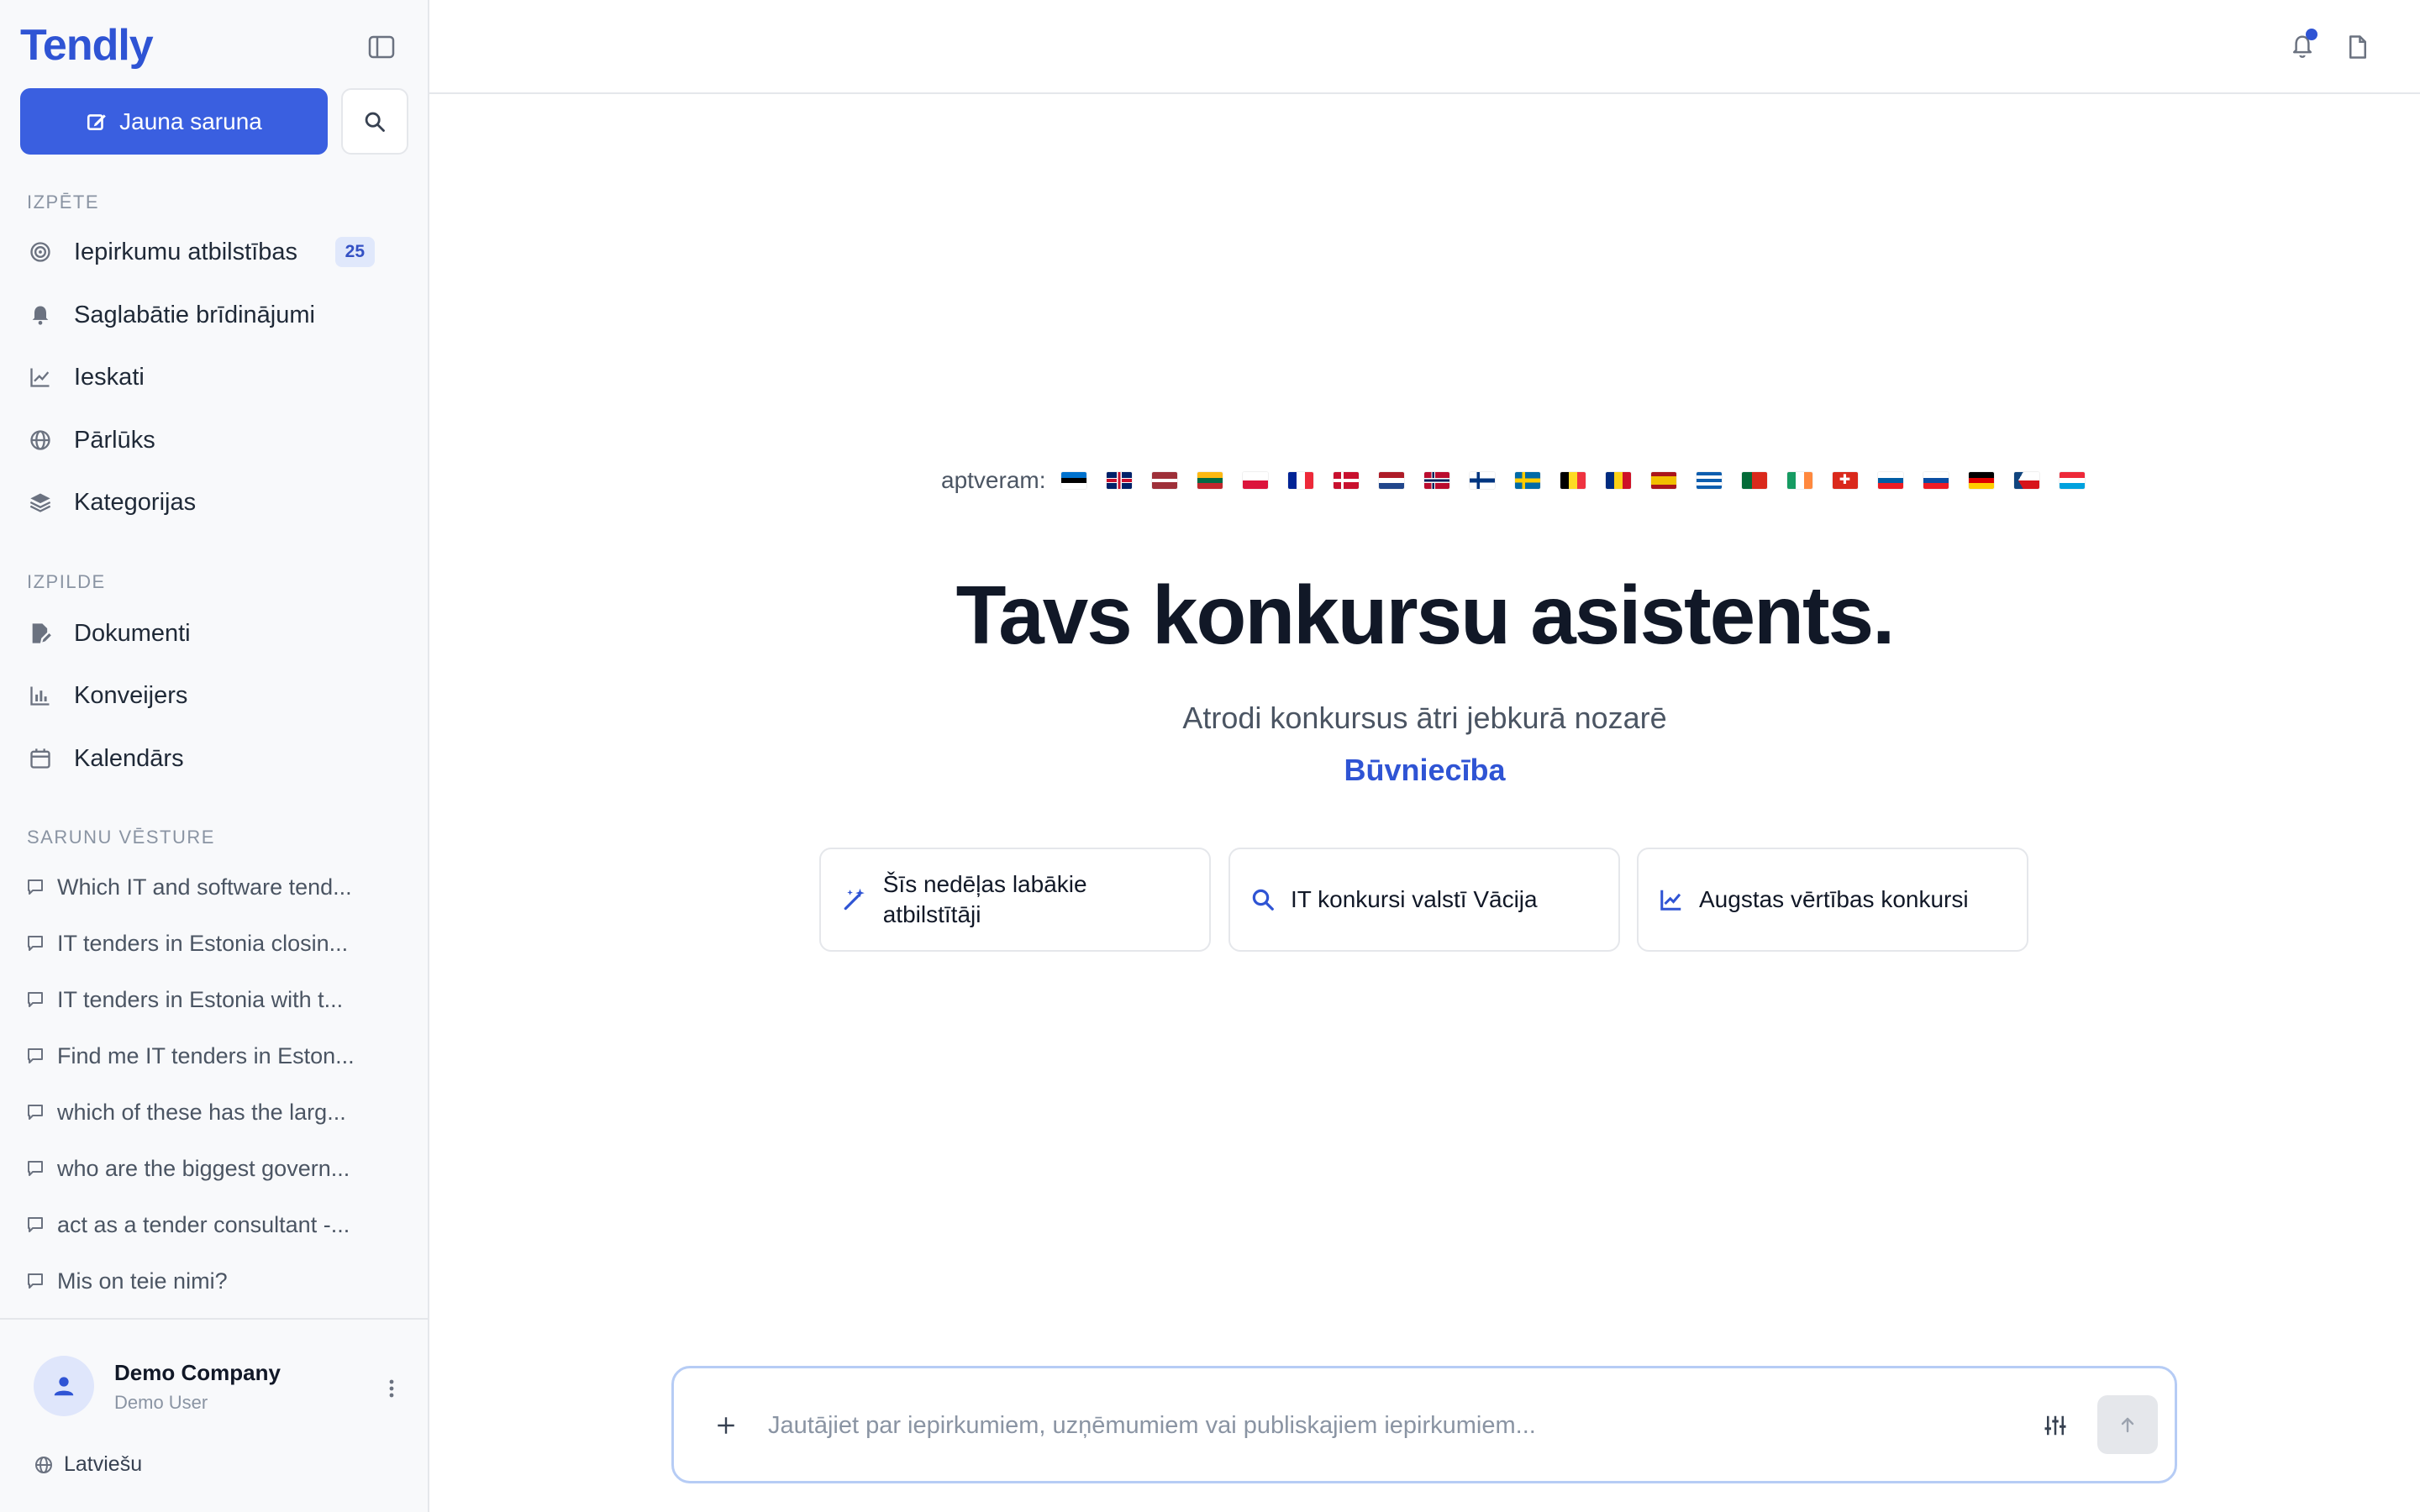  What do you see at coordinates (1263, 900) in the screenshot?
I see `search-icon` at bounding box center [1263, 900].